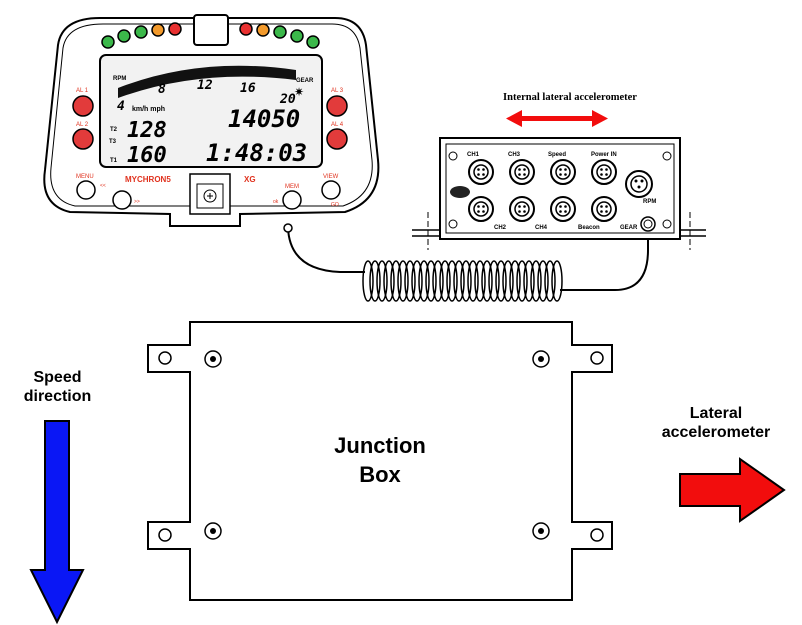 The height and width of the screenshot is (625, 802). I want to click on speed-value: 128, so click(147, 130).